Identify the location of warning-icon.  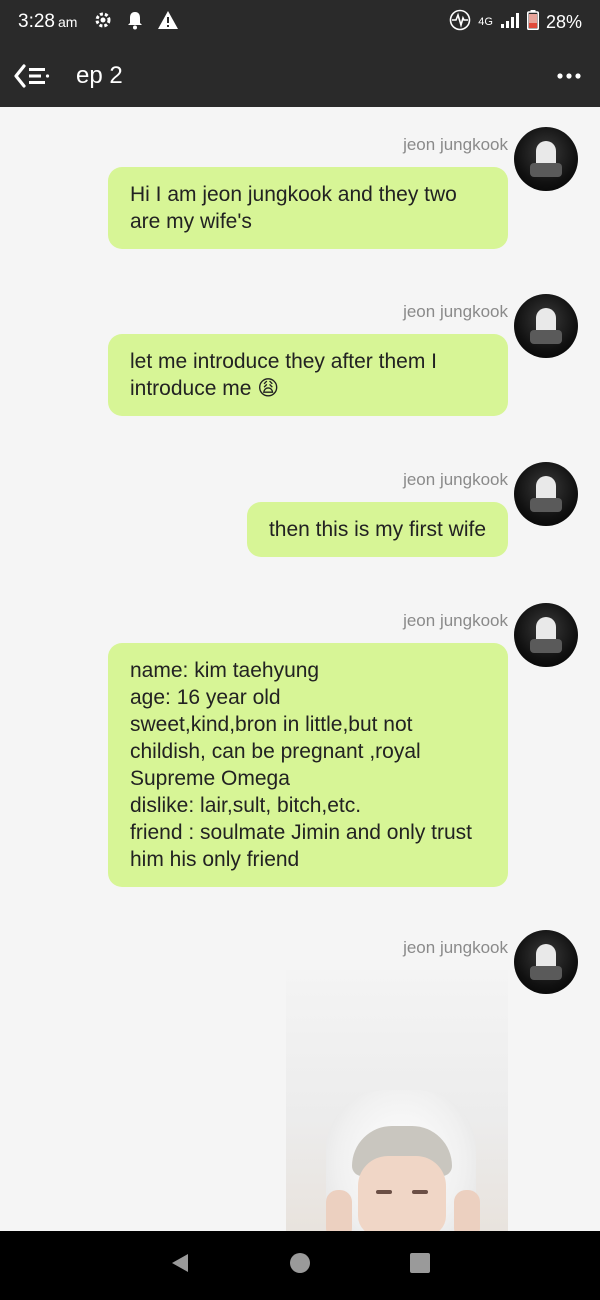
(168, 22).